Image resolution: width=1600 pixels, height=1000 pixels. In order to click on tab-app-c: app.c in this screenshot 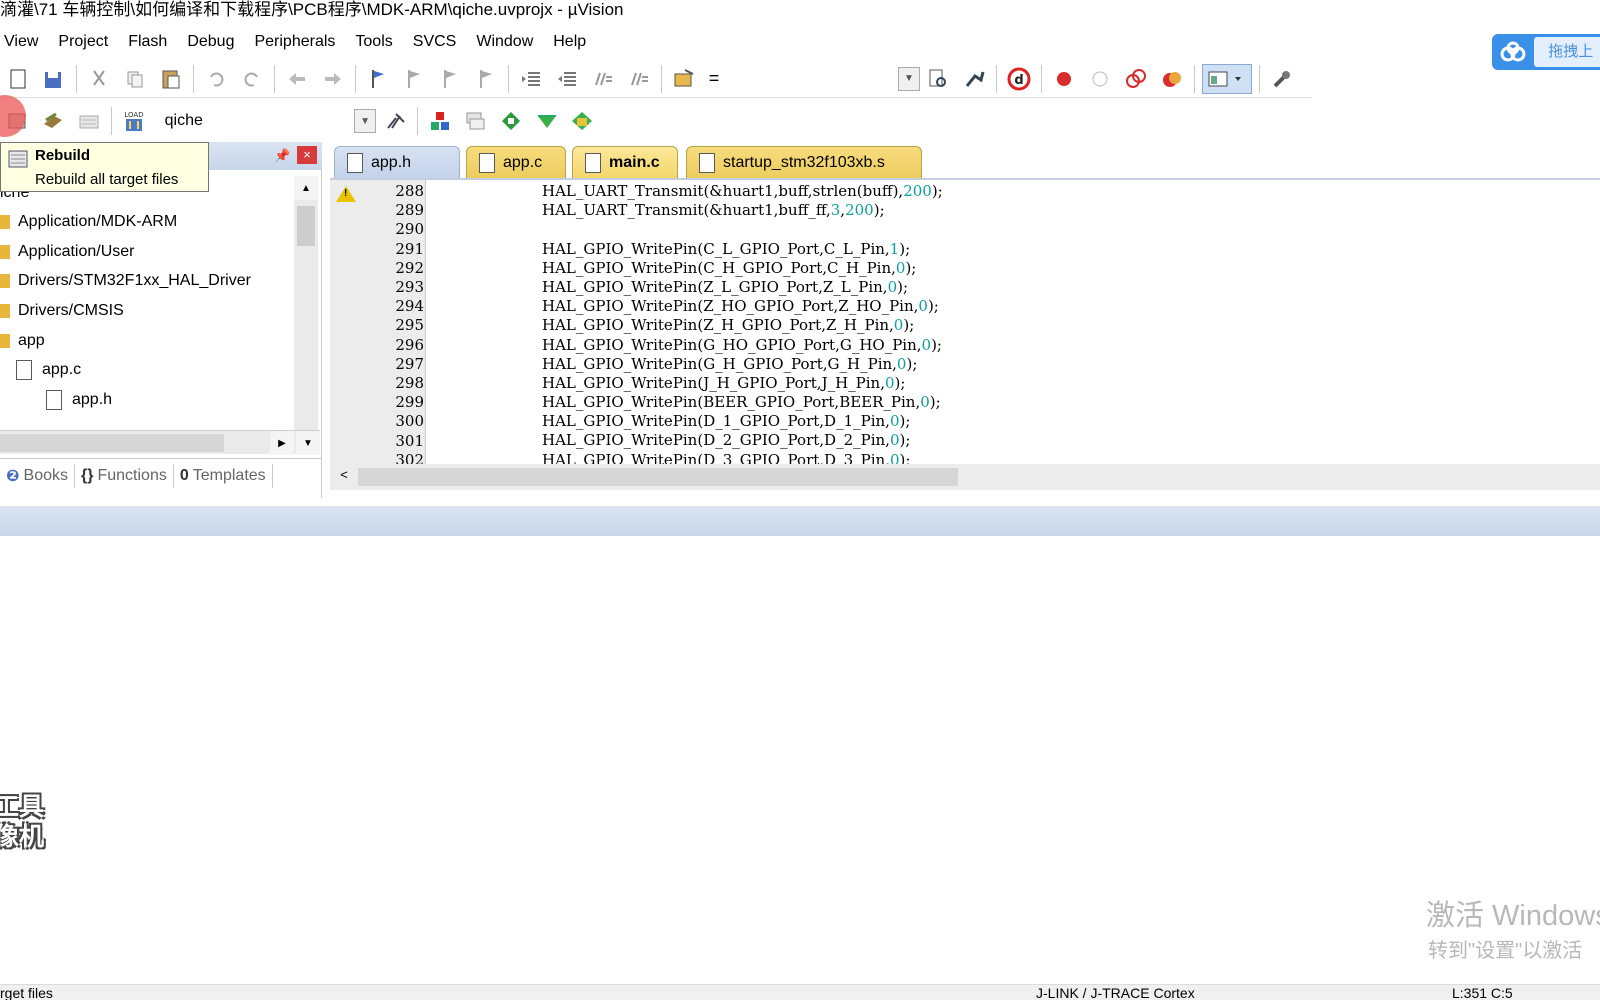, I will do `click(516, 162)`.